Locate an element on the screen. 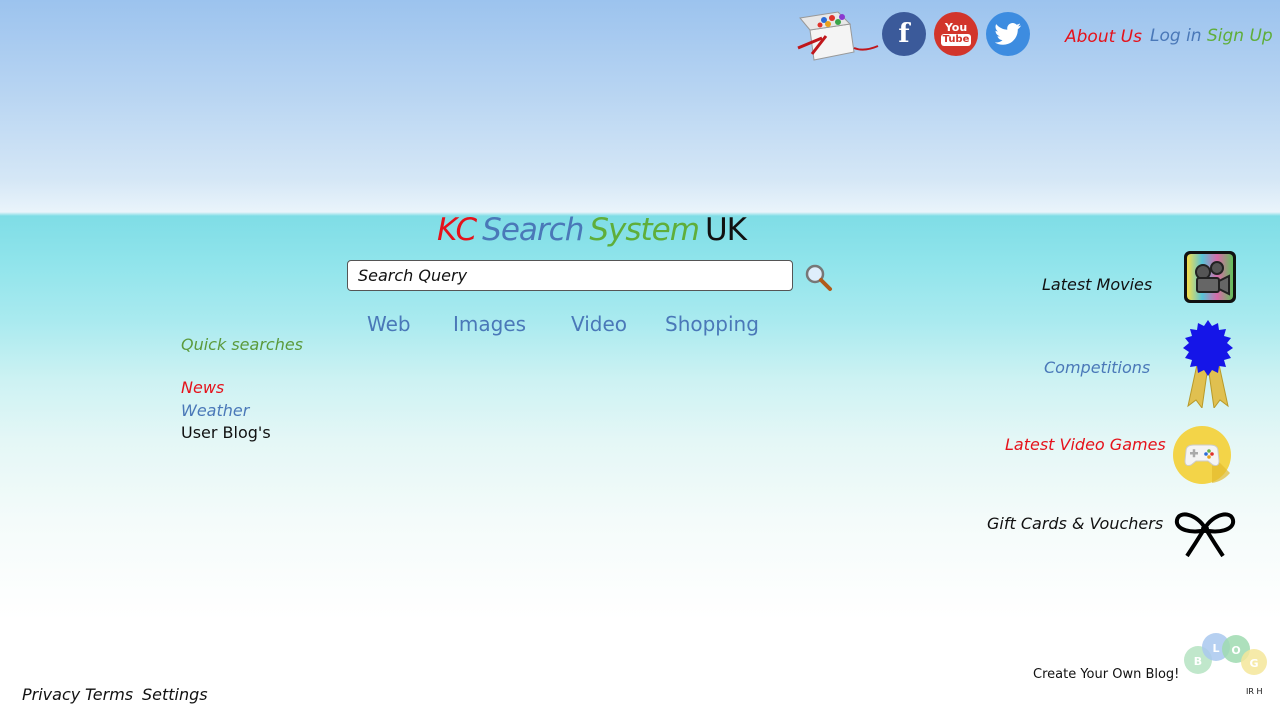 The image size is (1280, 720). quick-link-user-blogs: User Blog's is located at coordinates (226, 432).